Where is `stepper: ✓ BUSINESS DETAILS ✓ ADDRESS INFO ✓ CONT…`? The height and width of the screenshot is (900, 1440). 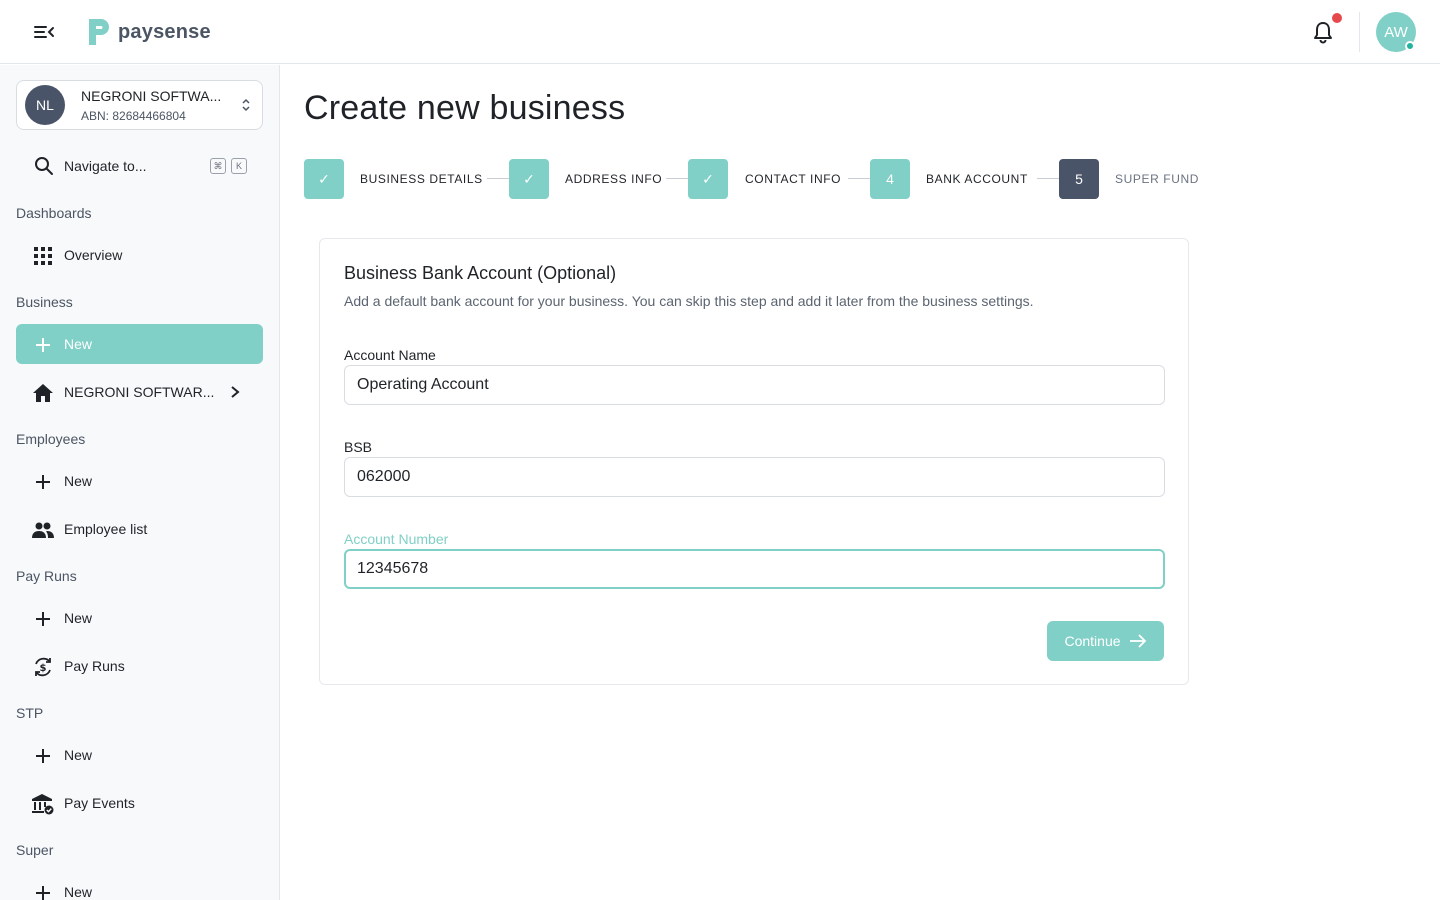
stepper: ✓ BUSINESS DETAILS ✓ ADDRESS INFO ✓ CONT… is located at coordinates (764, 179).